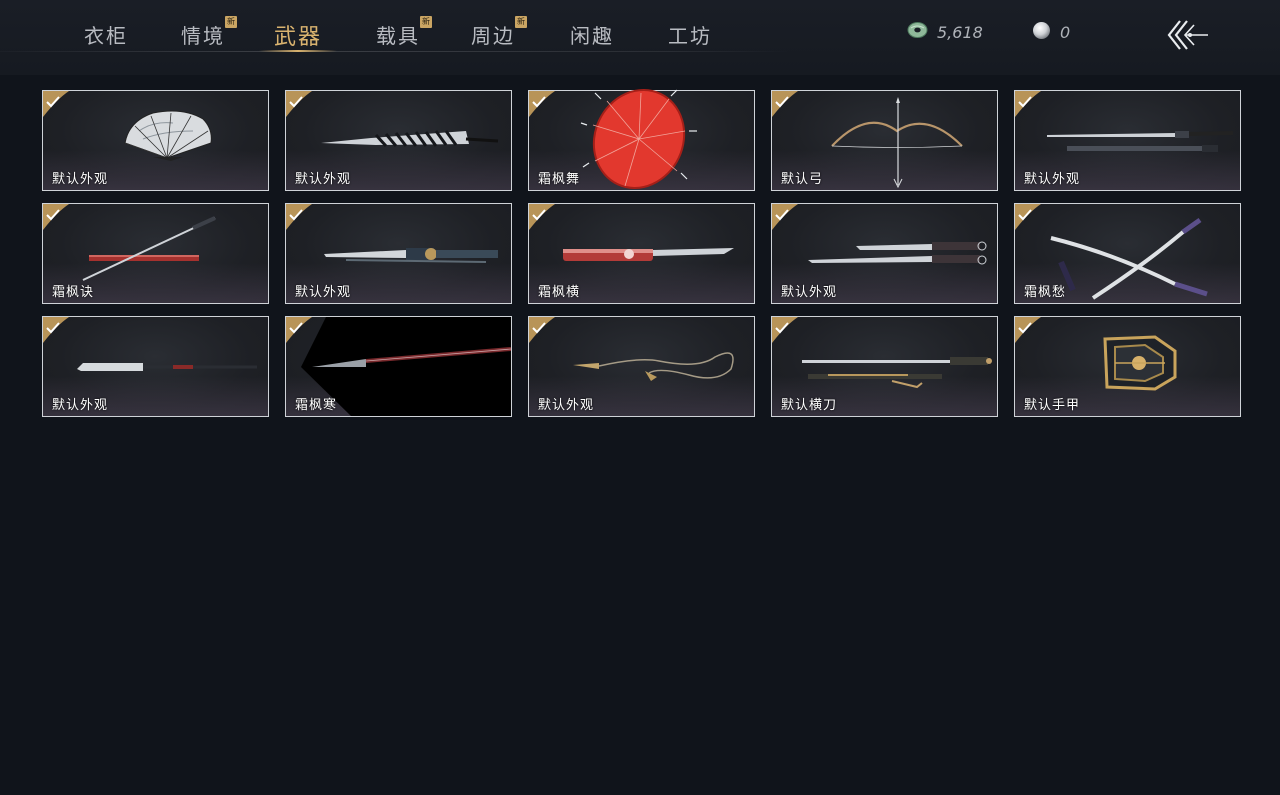 The height and width of the screenshot is (795, 1280). I want to click on tab-weapons: 武器, so click(298, 35).